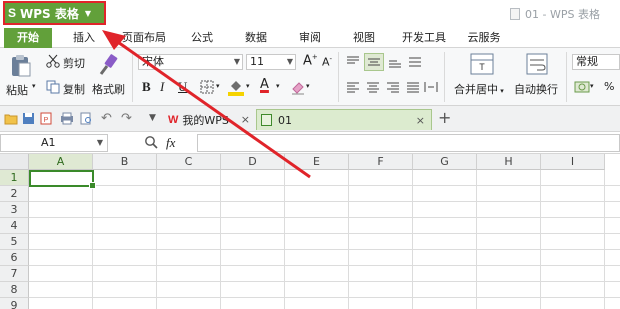  What do you see at coordinates (344, 119) in the screenshot?
I see `doc-tab-01: 01 ×` at bounding box center [344, 119].